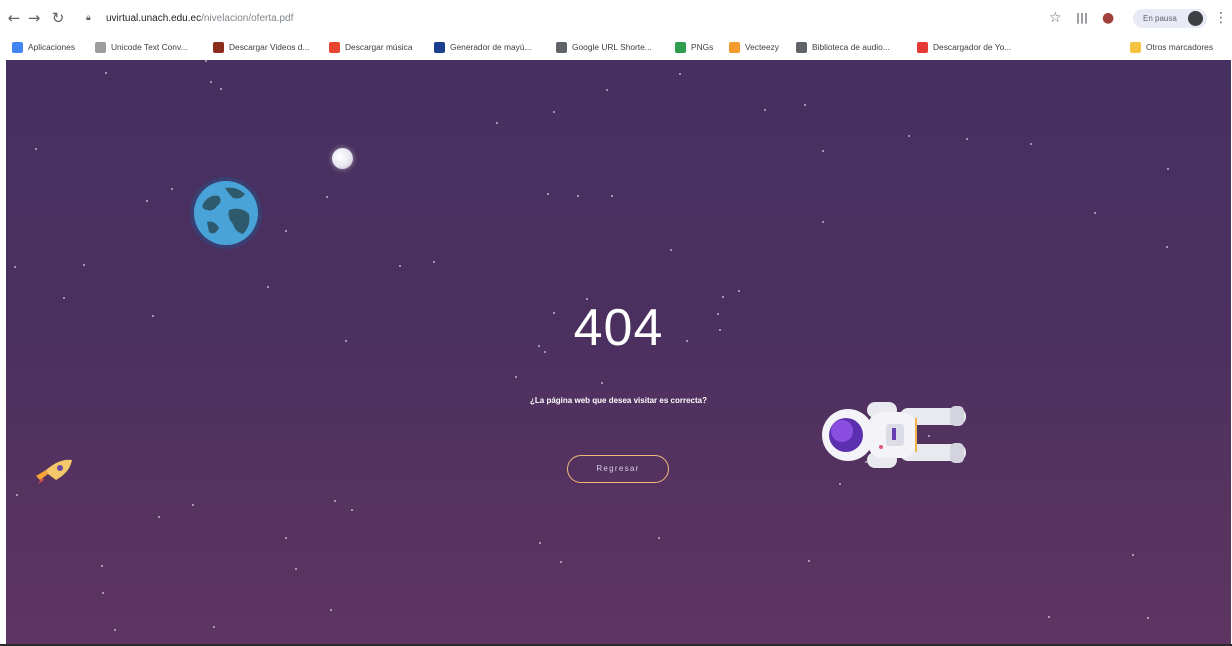 This screenshot has width=1232, height=646. What do you see at coordinates (1160, 18) in the screenshot?
I see `profile-label: En pausa` at bounding box center [1160, 18].